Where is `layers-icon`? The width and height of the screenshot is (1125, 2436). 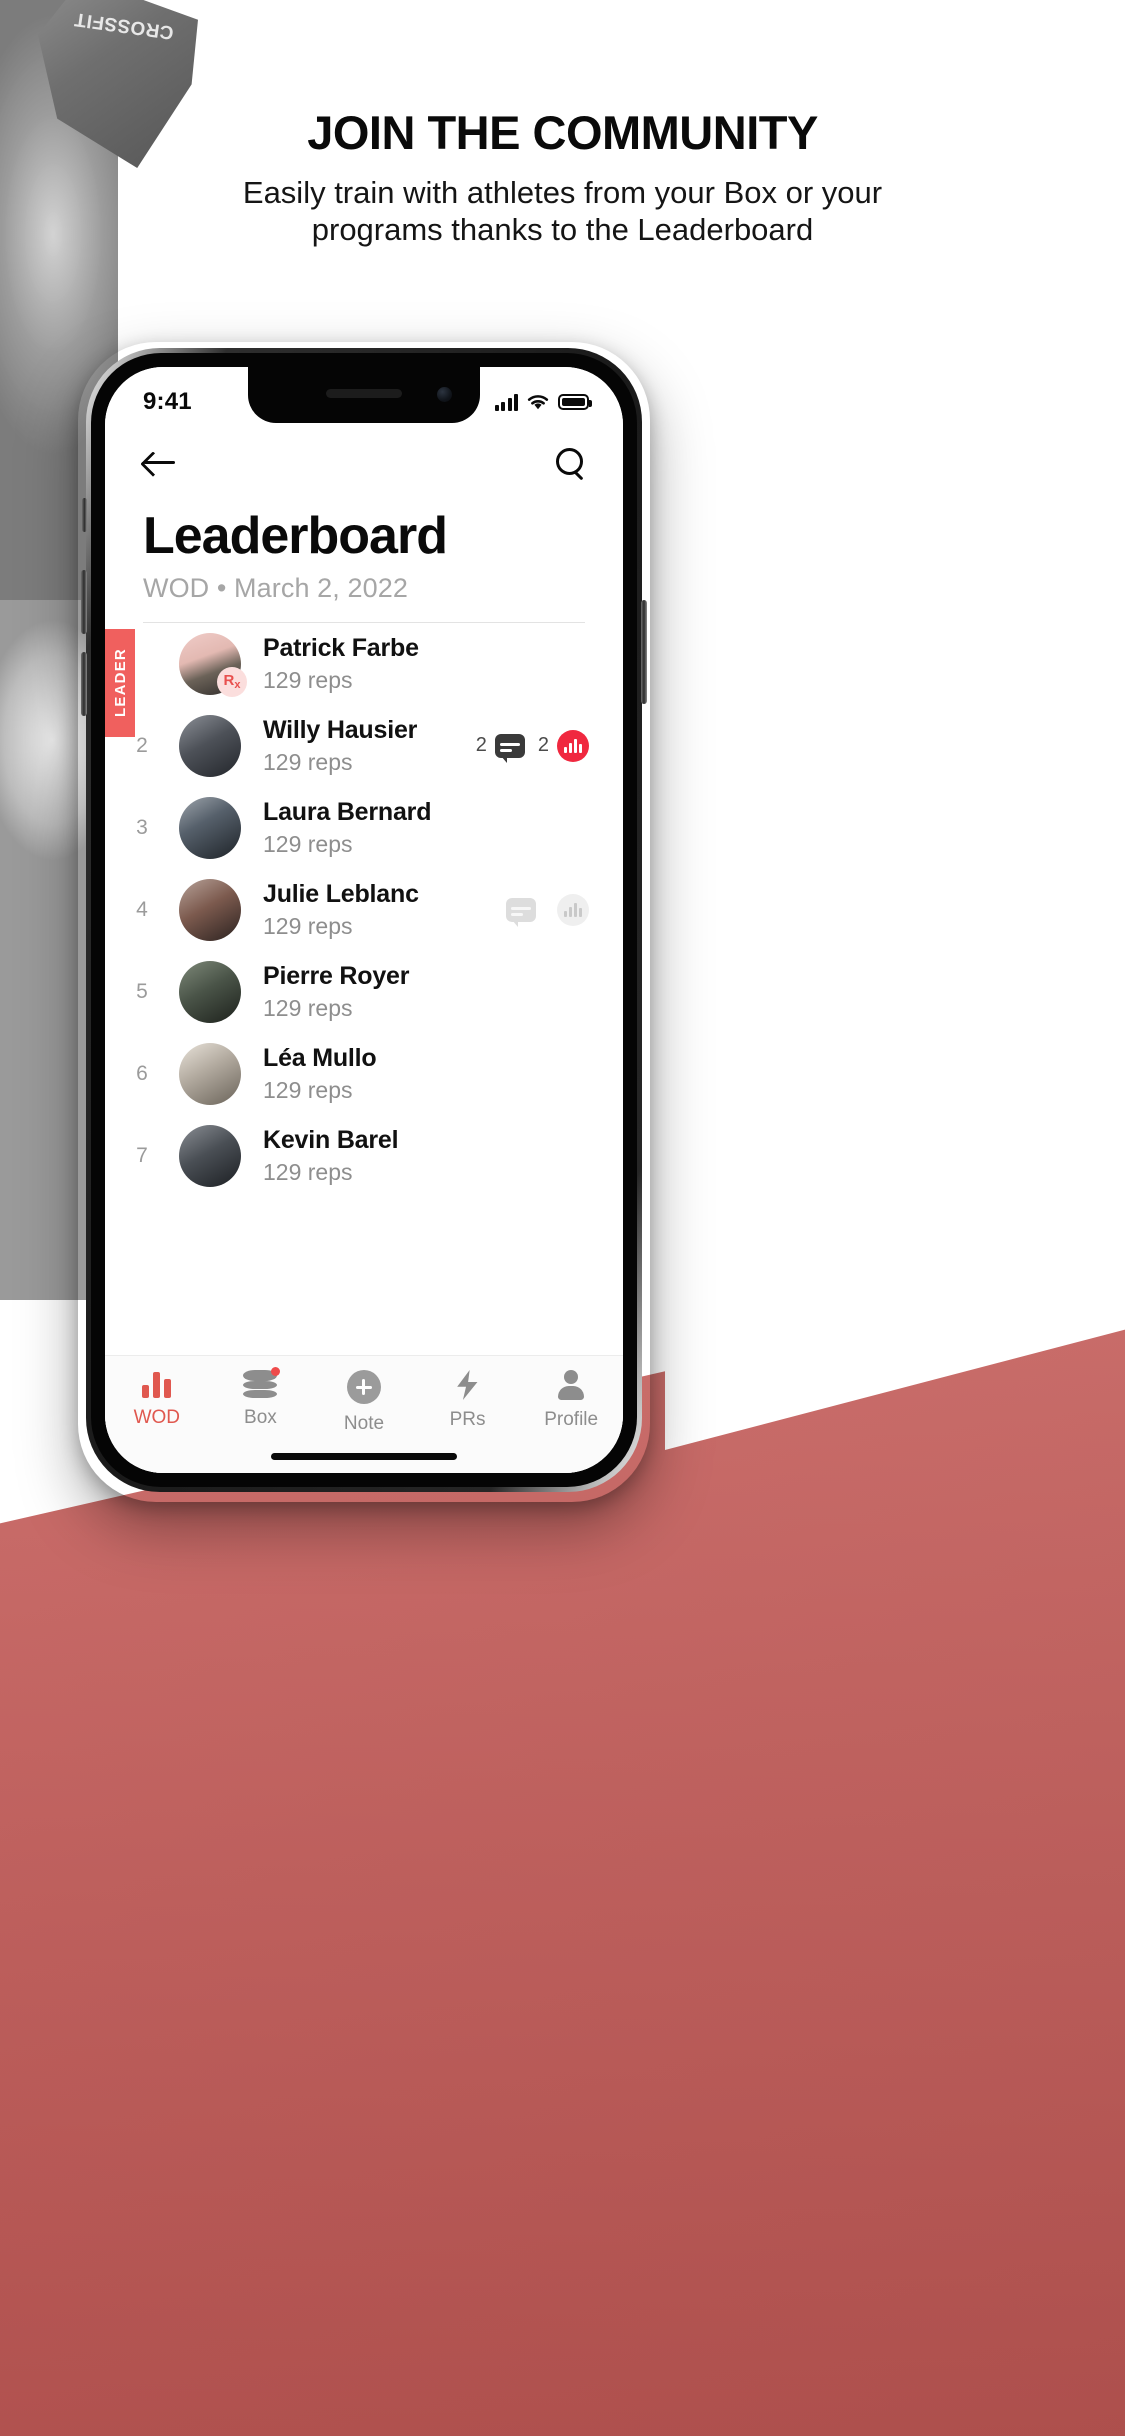
layers-icon is located at coordinates (262, 1382).